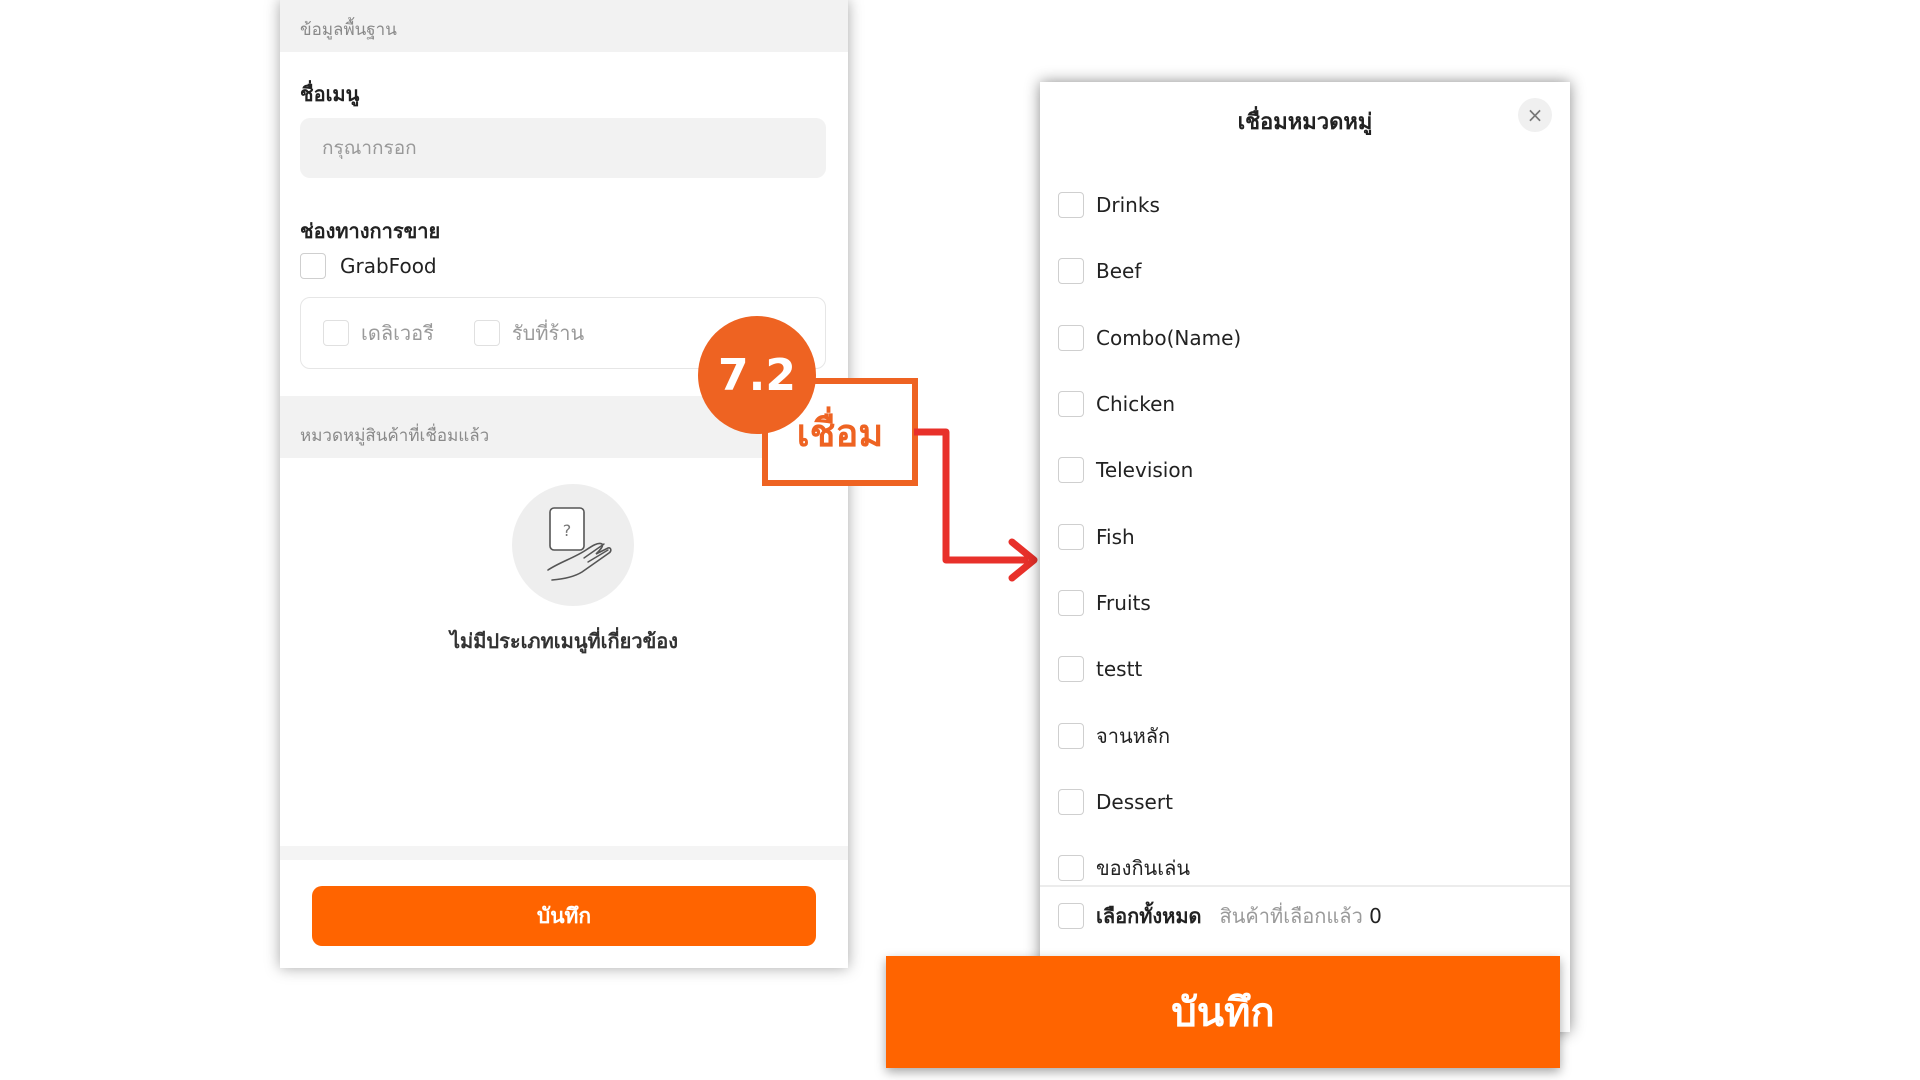  I want to click on select-all-row: เลือกทั้งหมด สินค้าที่เลือกแล้ว 0, so click(1220, 916).